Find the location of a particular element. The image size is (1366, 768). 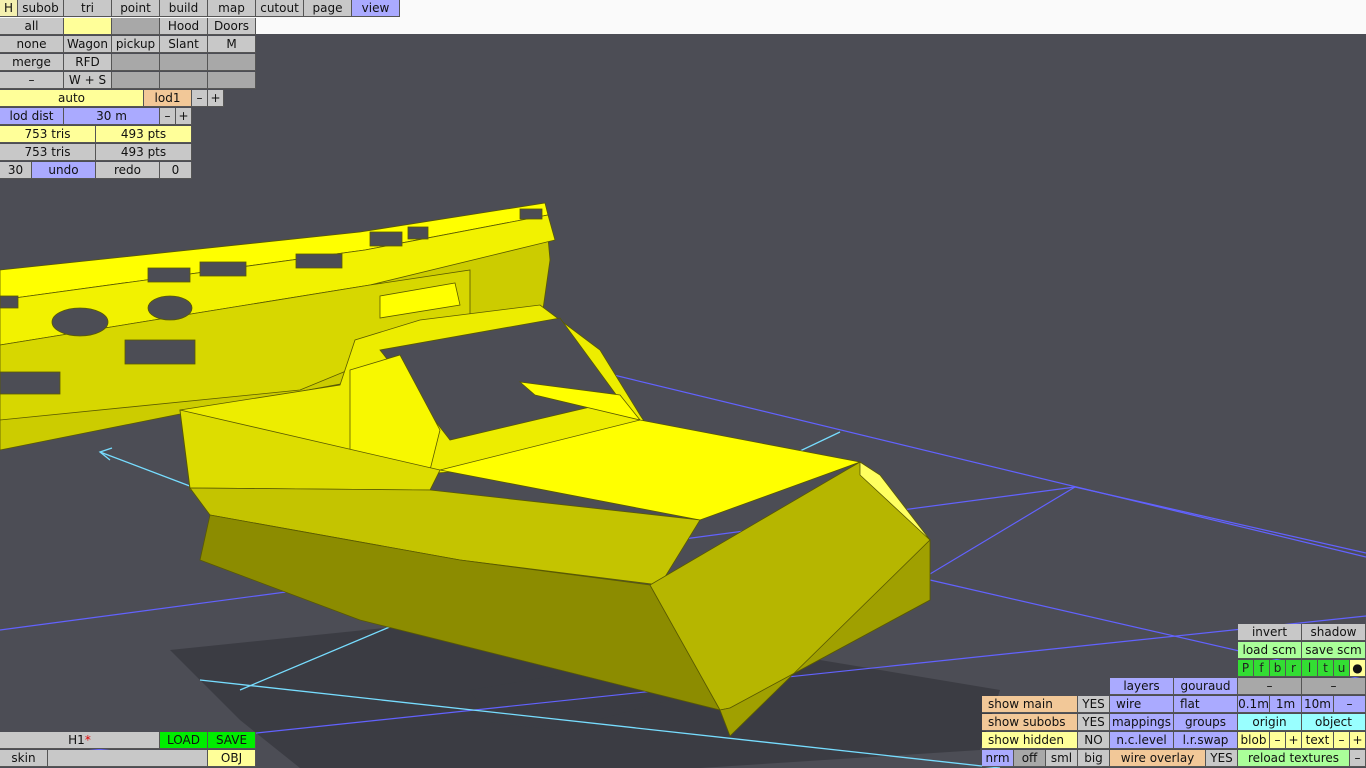

step-right-button: – is located at coordinates (1334, 686).